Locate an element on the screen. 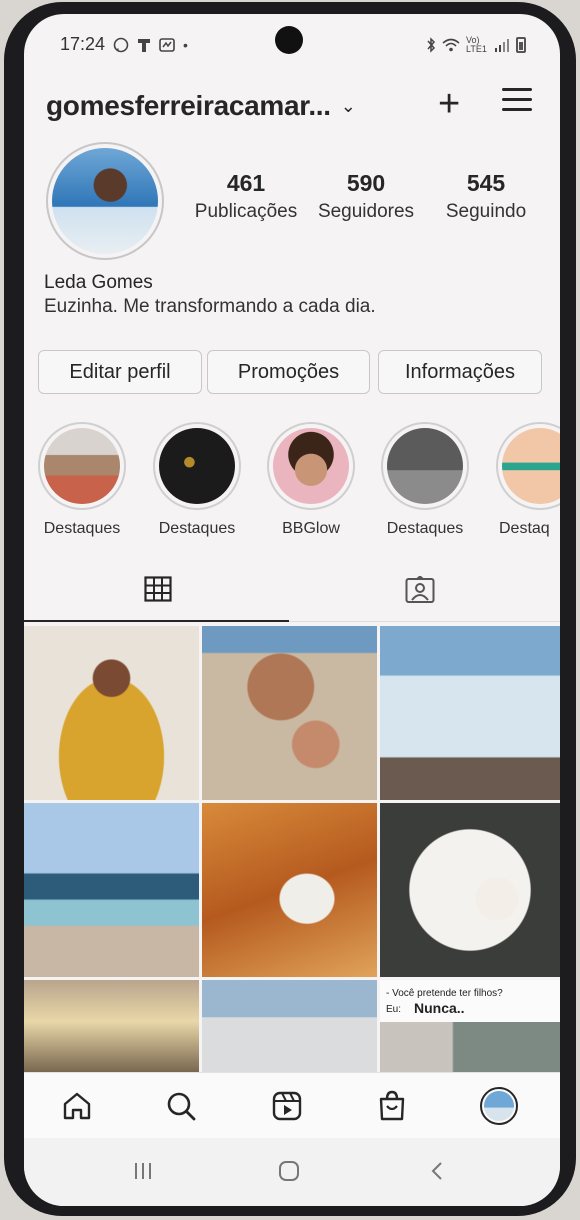 The width and height of the screenshot is (580, 1220). stat-label: Seguidores is located at coordinates (366, 211).